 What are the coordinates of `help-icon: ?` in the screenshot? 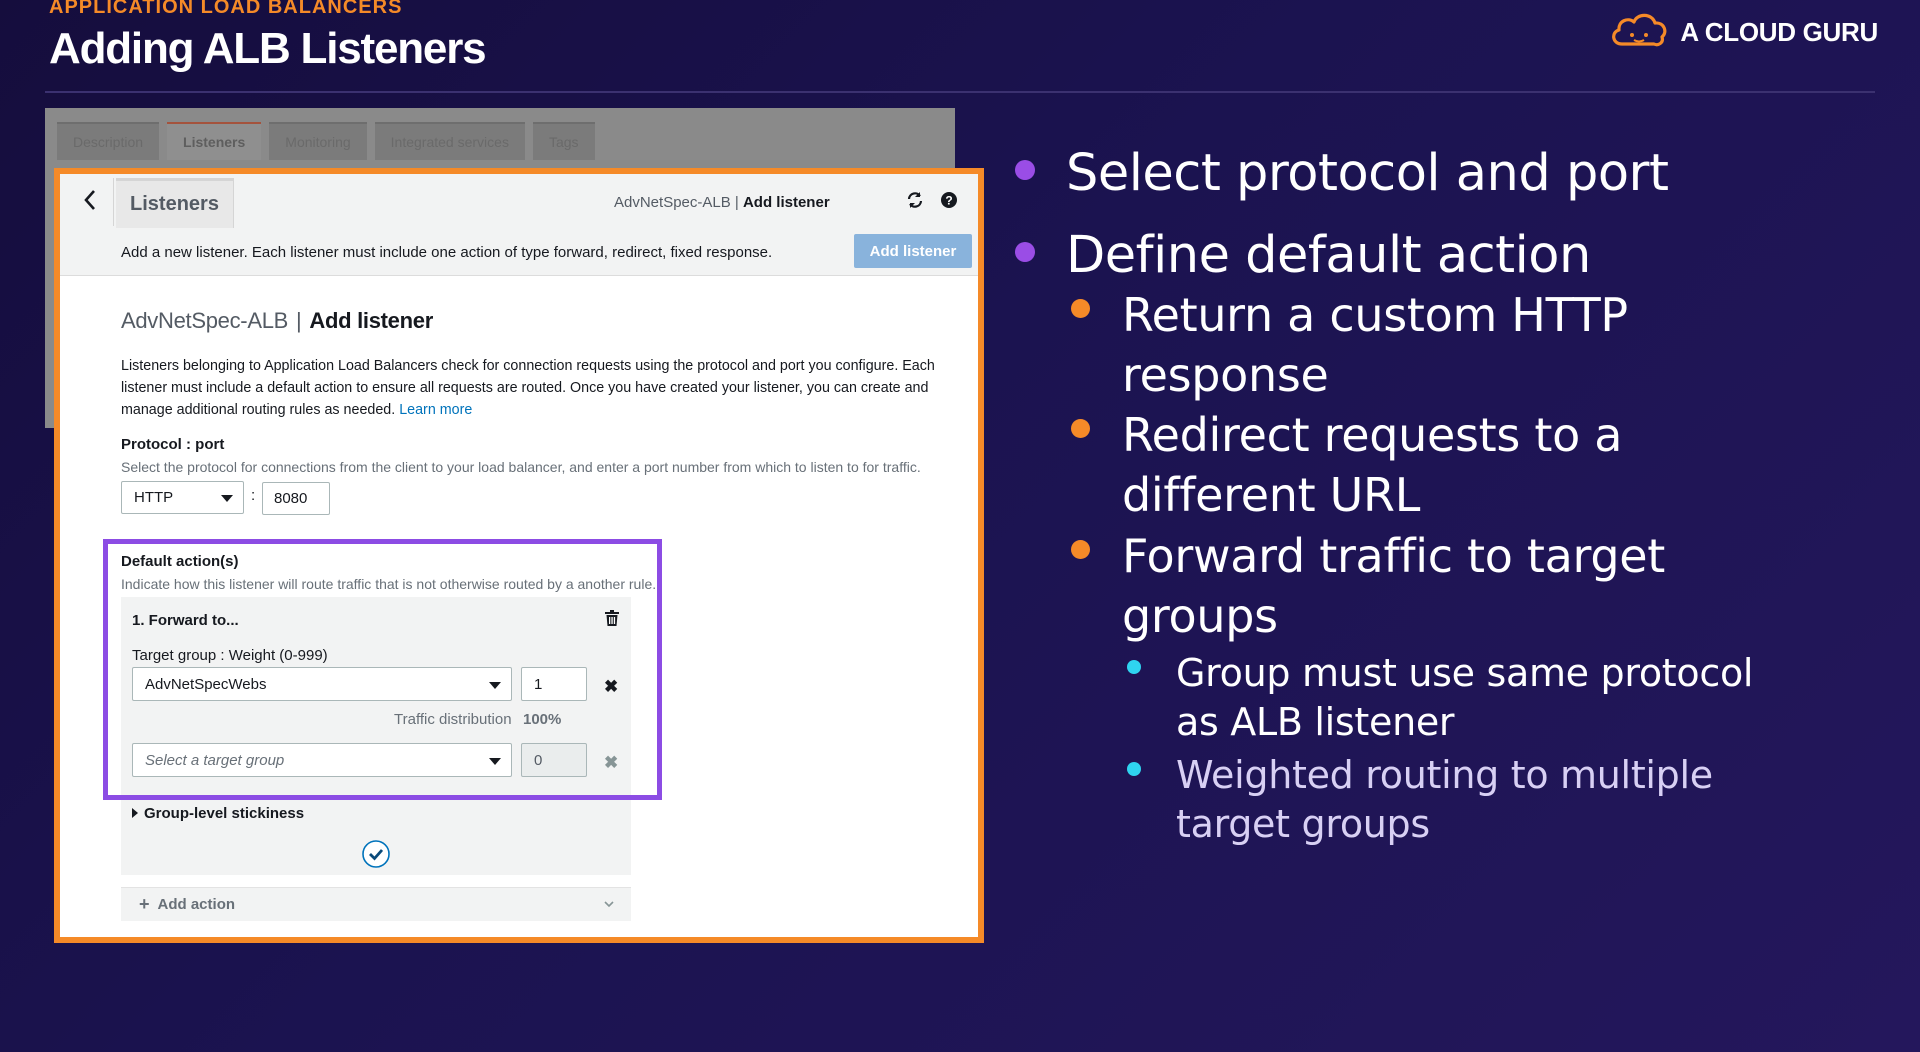 It's located at (949, 202).